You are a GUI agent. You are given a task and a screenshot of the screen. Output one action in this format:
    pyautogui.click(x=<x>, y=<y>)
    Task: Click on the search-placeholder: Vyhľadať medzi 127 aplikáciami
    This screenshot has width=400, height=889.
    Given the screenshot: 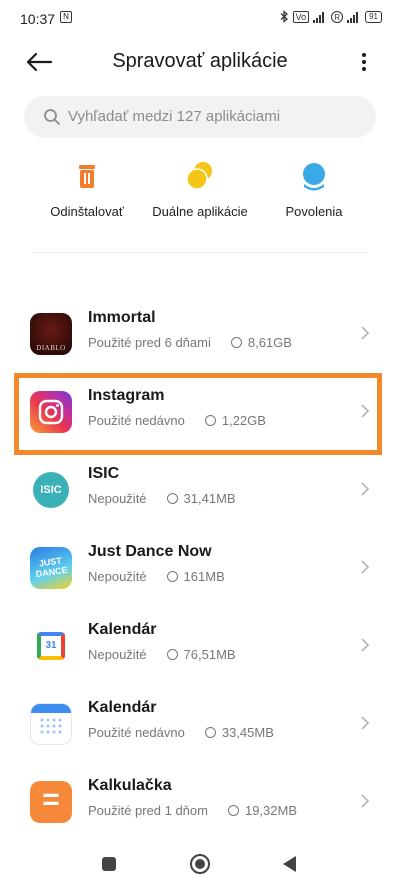 What is the action you would take?
    pyautogui.click(x=174, y=116)
    